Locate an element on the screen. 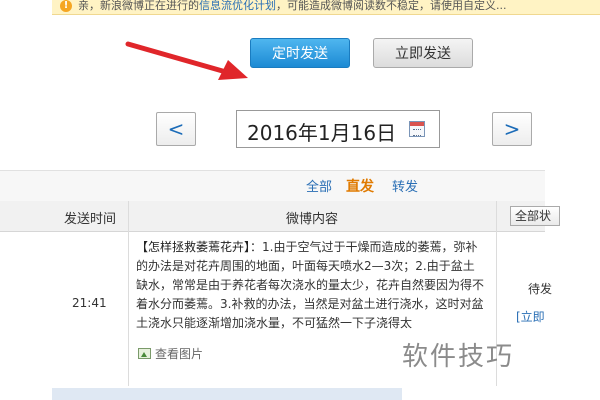 The width and height of the screenshot is (600, 400). date-picker: 2016年1月16日 is located at coordinates (338, 129).